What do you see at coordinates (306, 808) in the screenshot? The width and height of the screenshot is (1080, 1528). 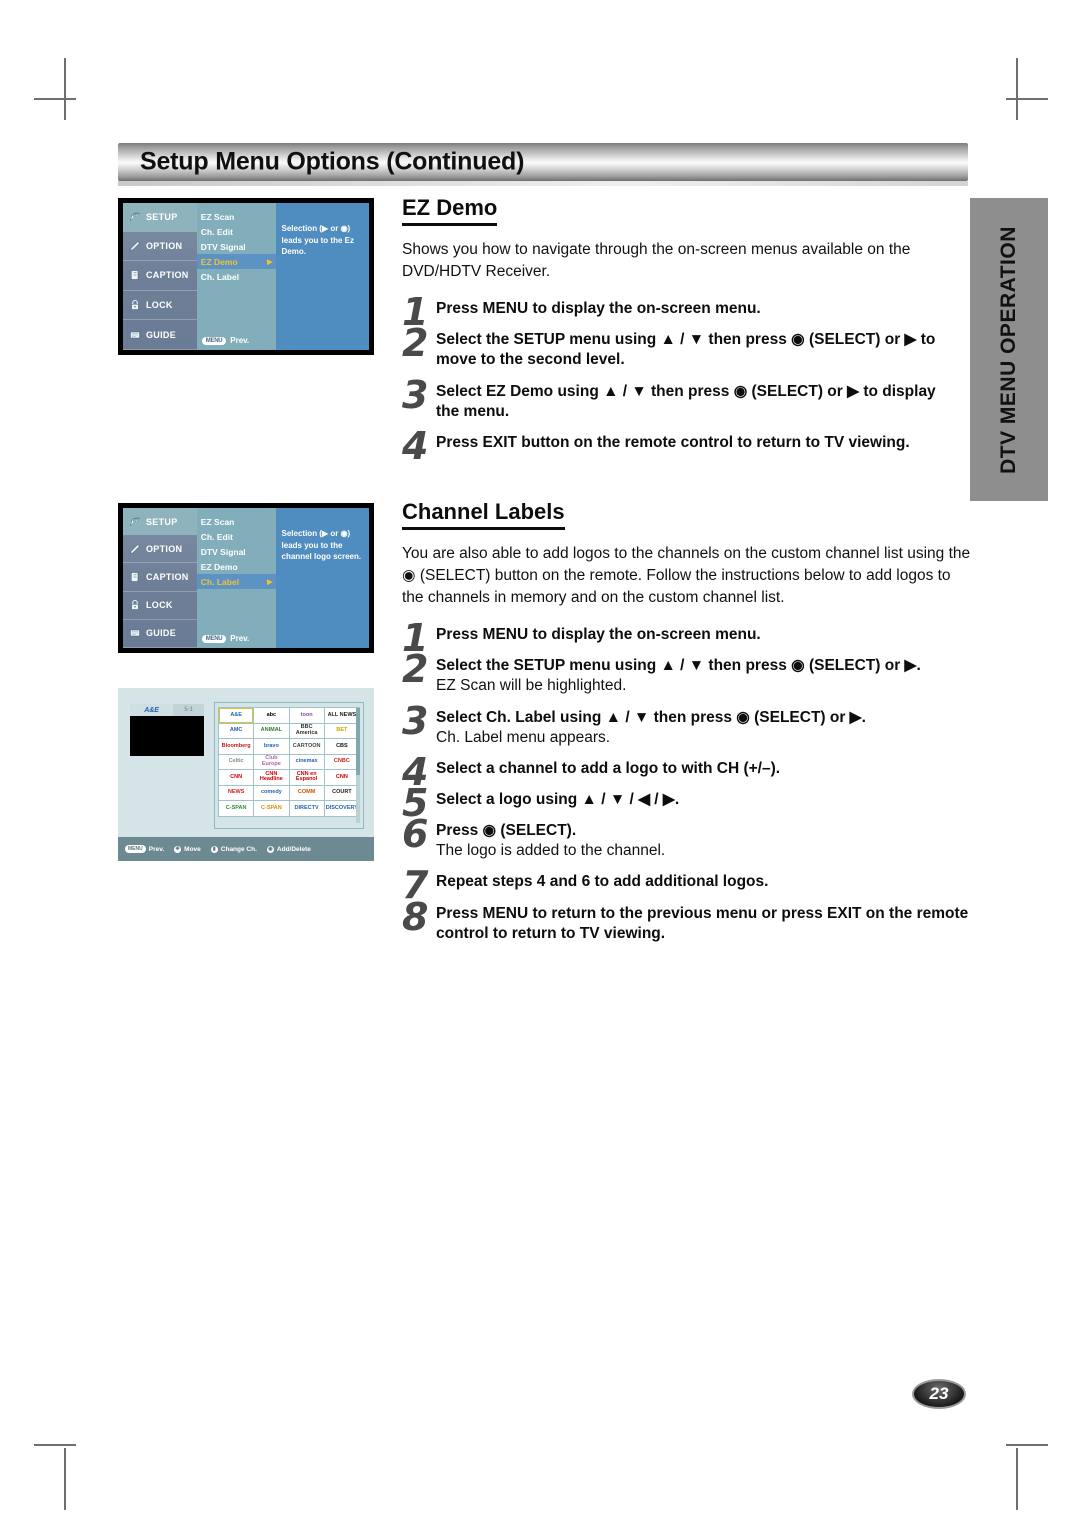 I see `logo-cell: DIRECTV` at bounding box center [306, 808].